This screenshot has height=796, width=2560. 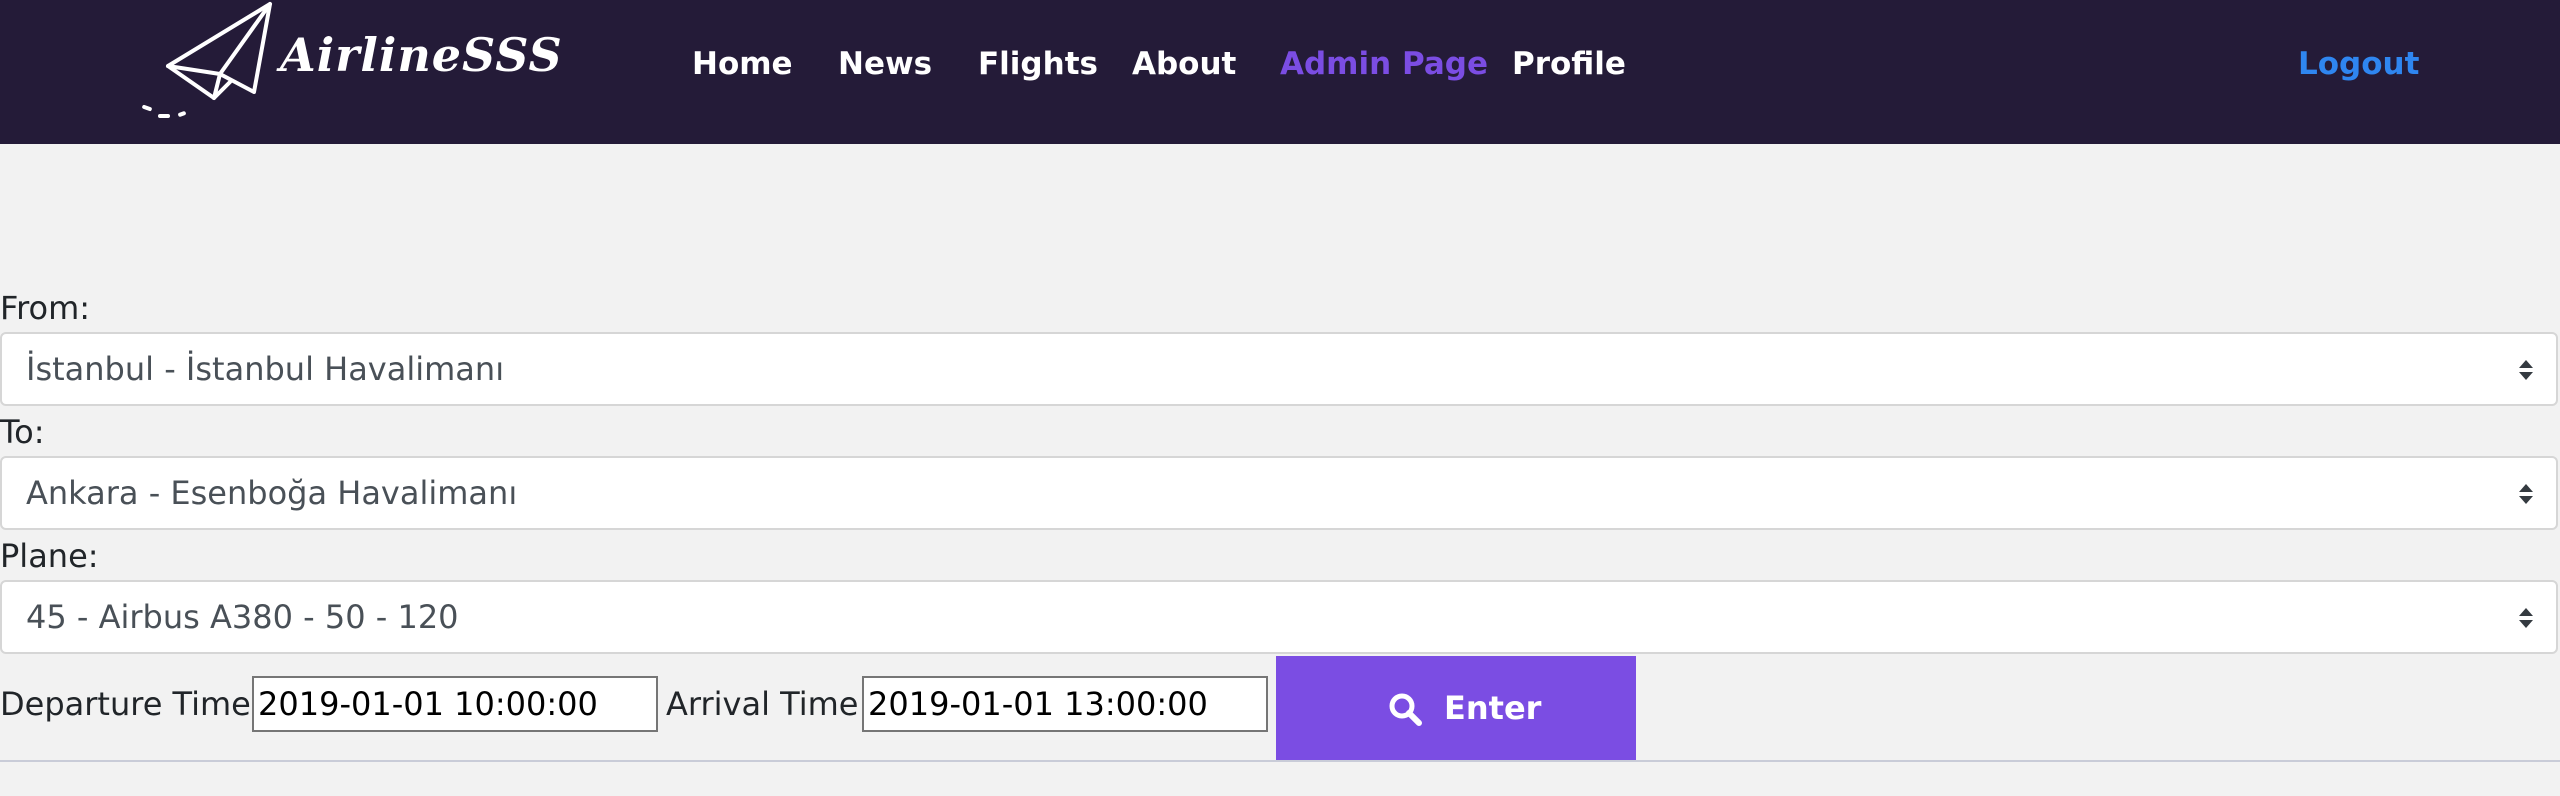 I want to click on nav-link-home: Home, so click(x=742, y=64).